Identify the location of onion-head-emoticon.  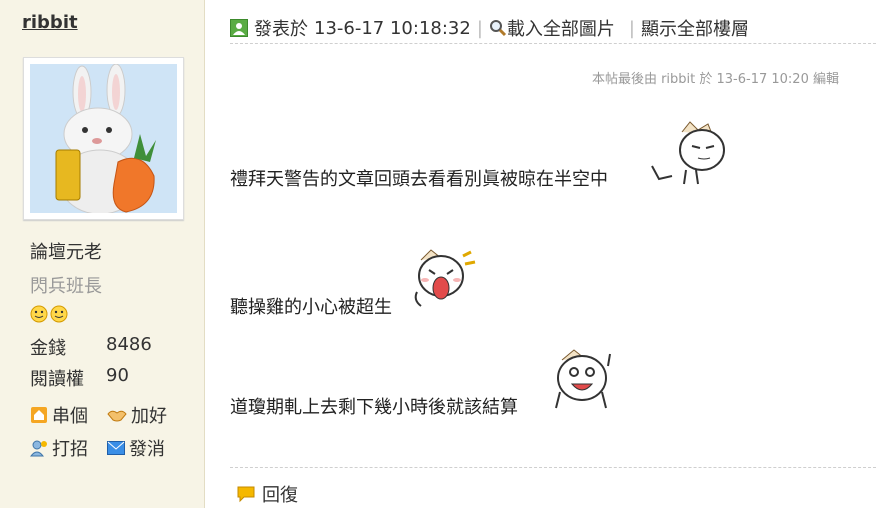
(702, 153).